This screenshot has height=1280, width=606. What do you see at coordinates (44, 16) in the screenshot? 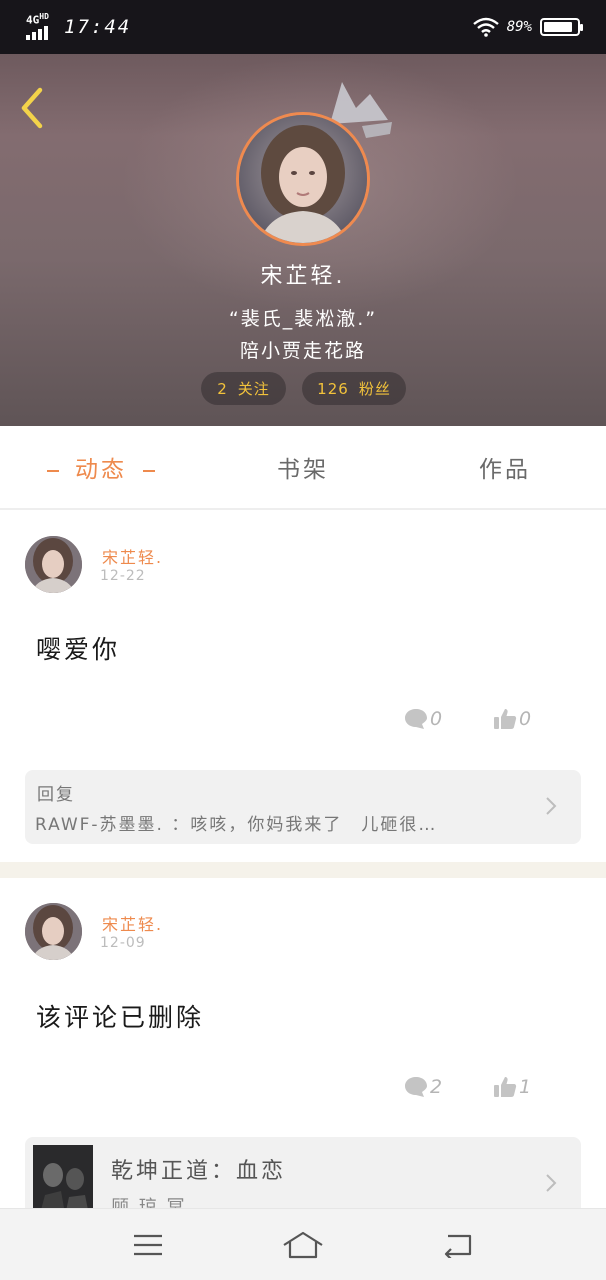
I see `network-sub: HD` at bounding box center [44, 16].